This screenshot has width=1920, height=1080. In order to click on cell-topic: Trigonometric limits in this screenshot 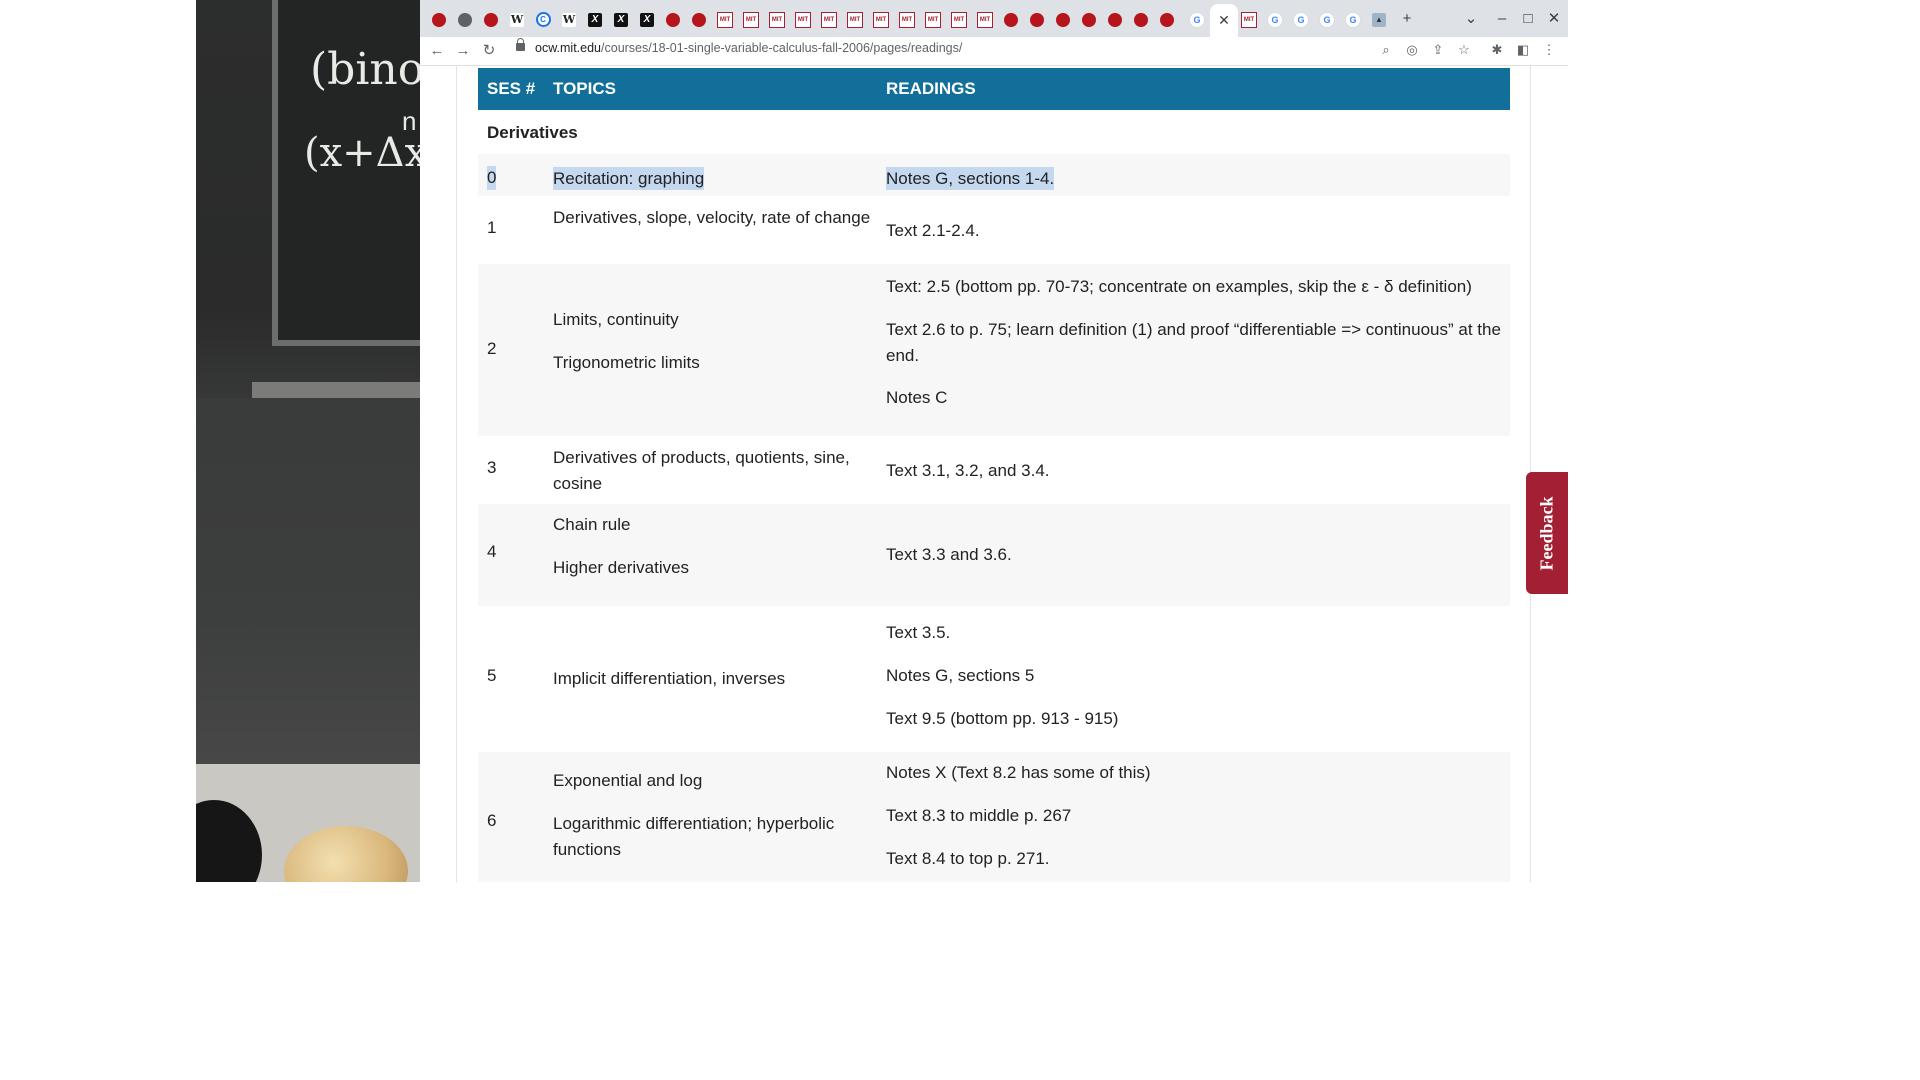, I will do `click(713, 363)`.